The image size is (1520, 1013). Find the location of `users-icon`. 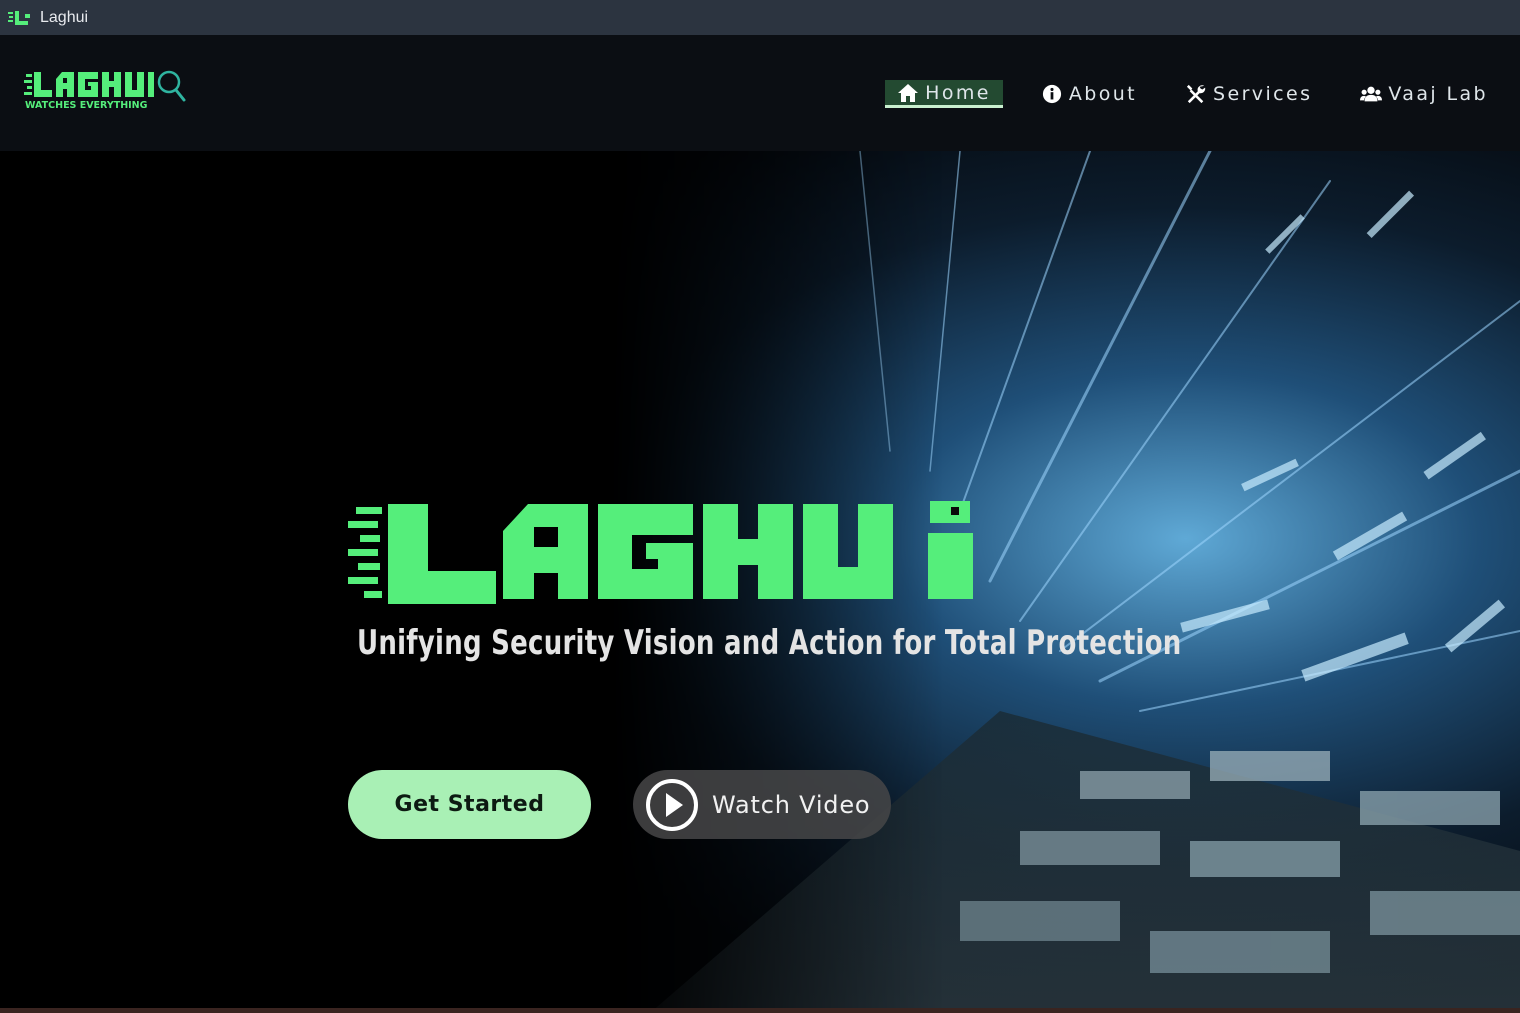

users-icon is located at coordinates (1371, 94).